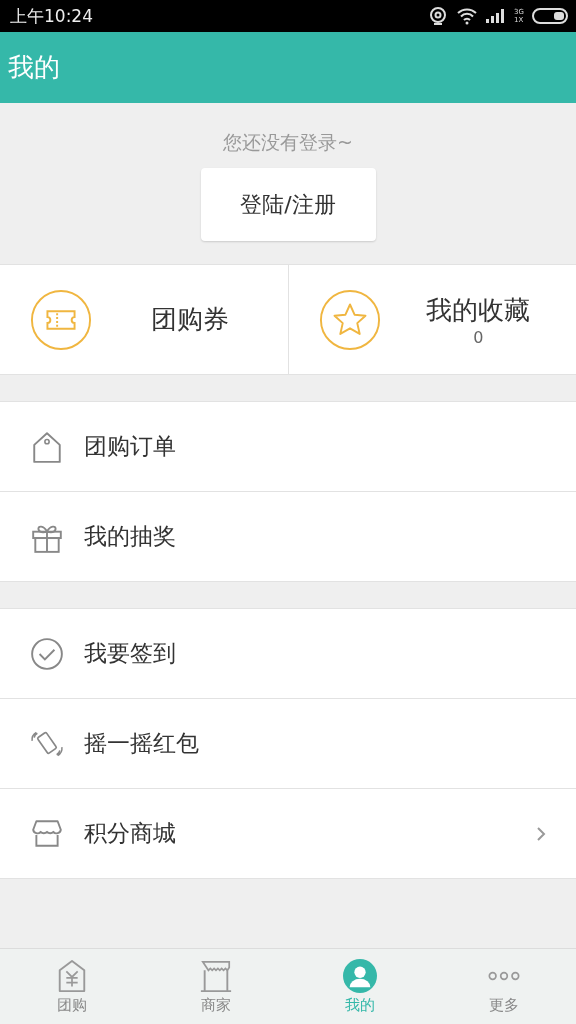 This screenshot has height=1024, width=576. Describe the element at coordinates (130, 833) in the screenshot. I see `menu-label: 积分商城` at that location.